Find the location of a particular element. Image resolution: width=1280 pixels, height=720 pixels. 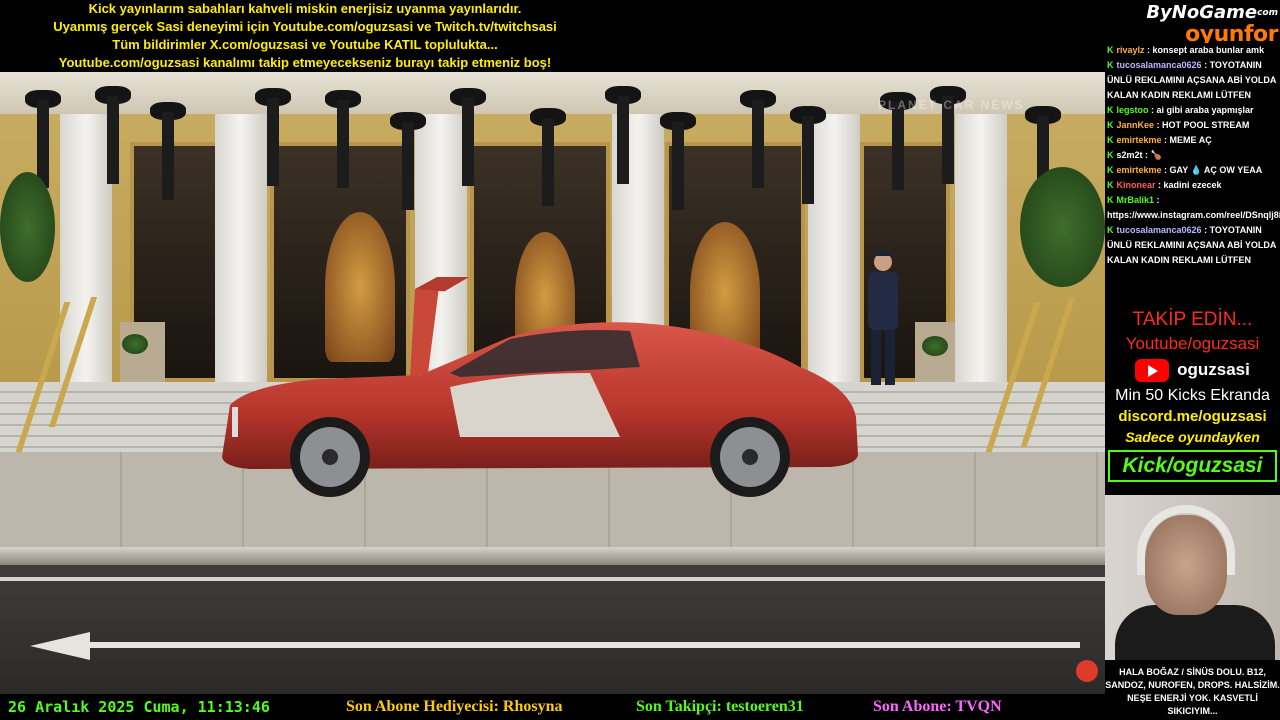

sponsor-logo-top: ByNoGamecom is located at coordinates (1190, 13).